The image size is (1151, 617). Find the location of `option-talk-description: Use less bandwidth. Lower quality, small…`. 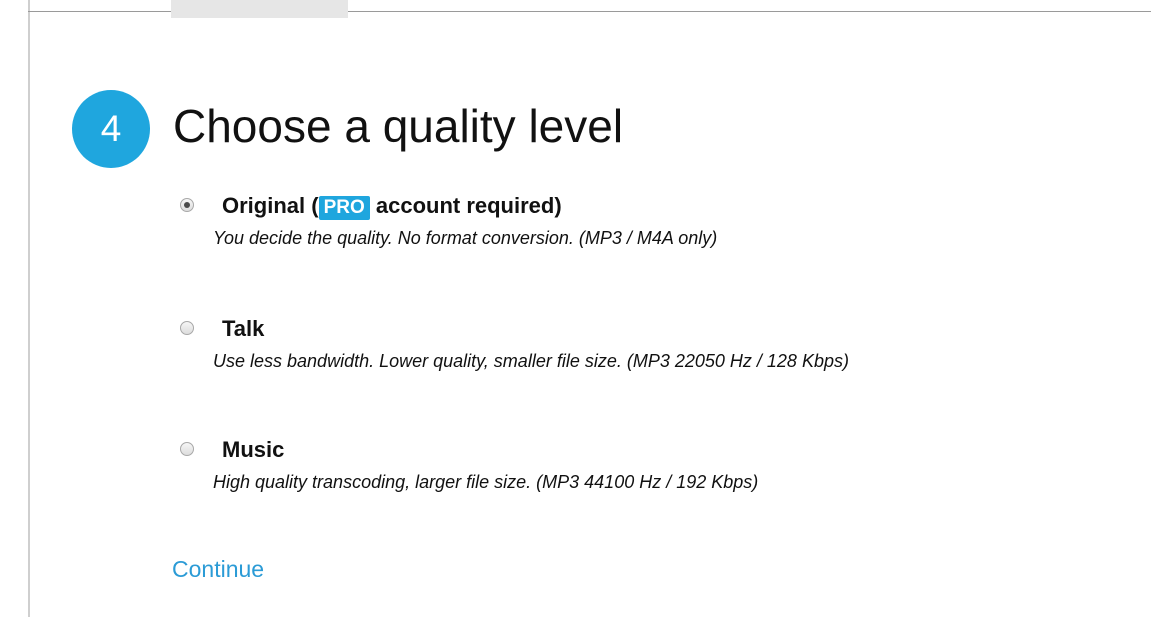

option-talk-description: Use less bandwidth. Lower quality, small… is located at coordinates (531, 361).